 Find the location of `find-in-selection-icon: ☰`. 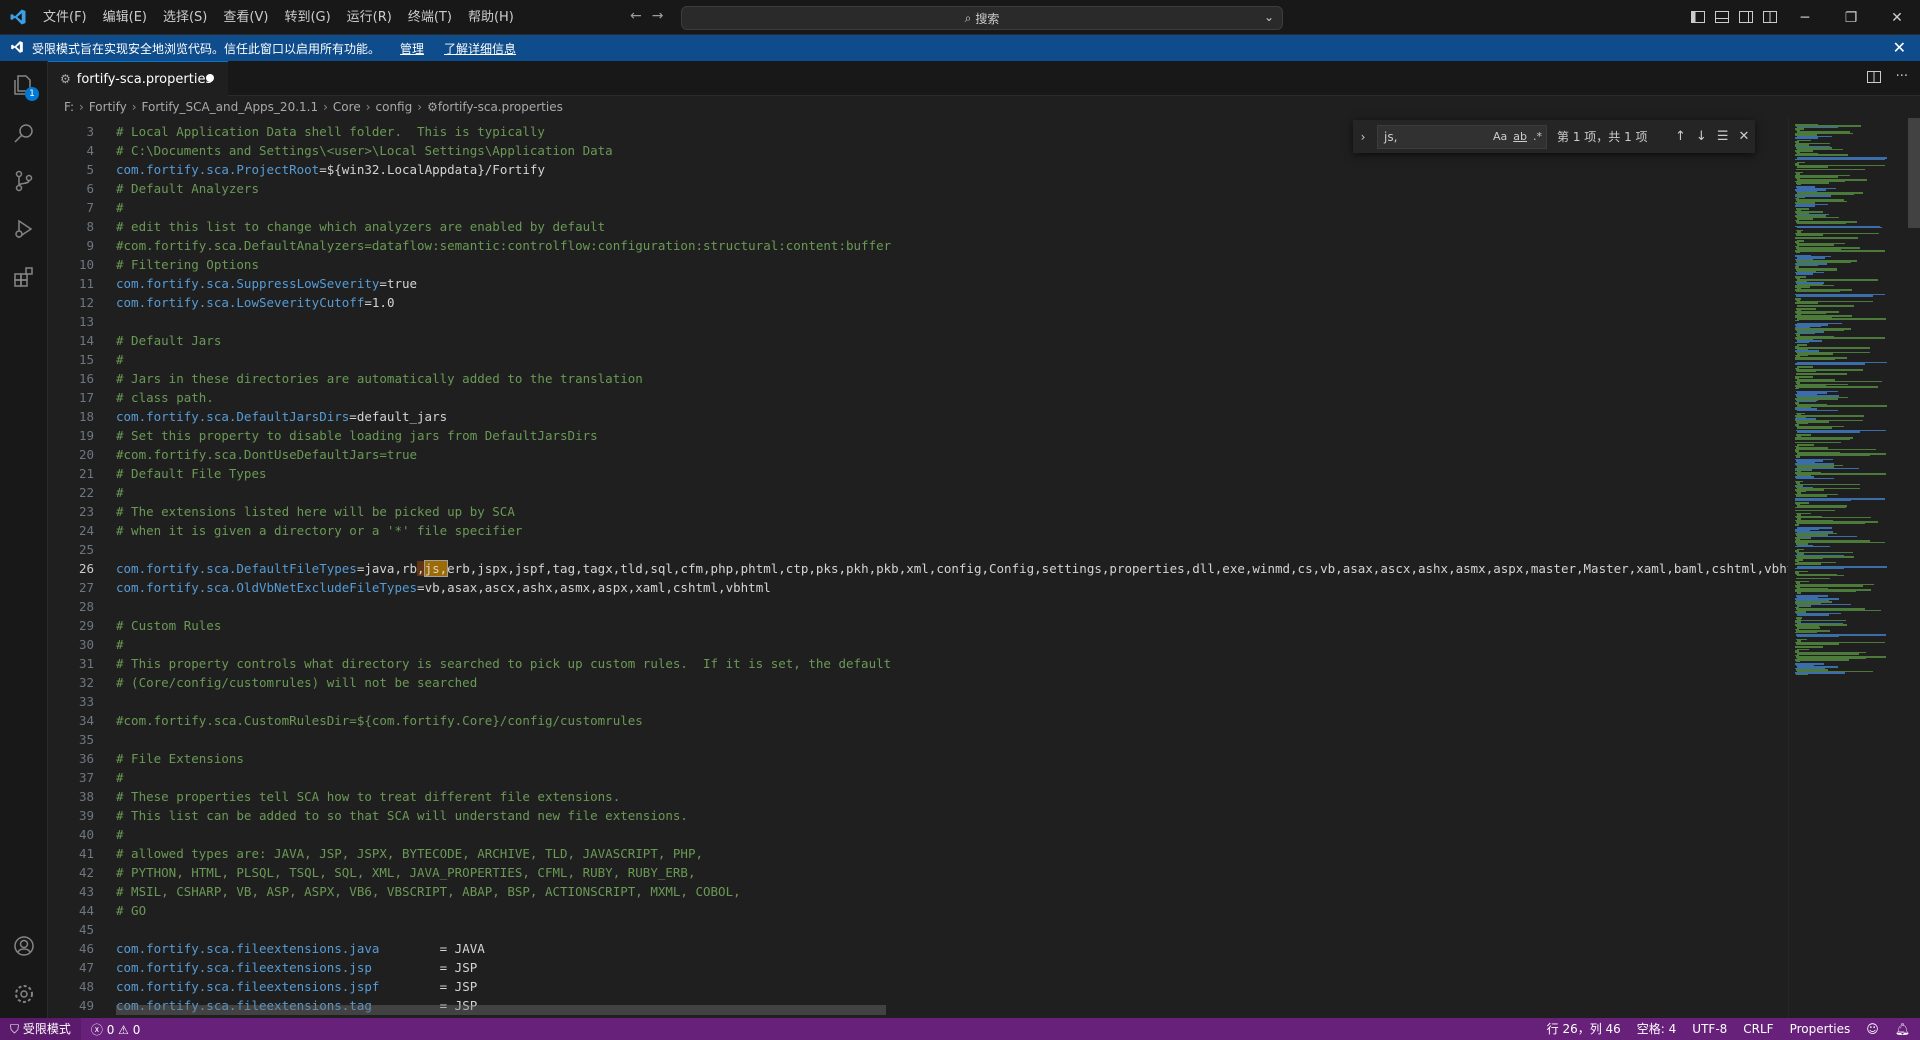

find-in-selection-icon: ☰ is located at coordinates (1723, 136).